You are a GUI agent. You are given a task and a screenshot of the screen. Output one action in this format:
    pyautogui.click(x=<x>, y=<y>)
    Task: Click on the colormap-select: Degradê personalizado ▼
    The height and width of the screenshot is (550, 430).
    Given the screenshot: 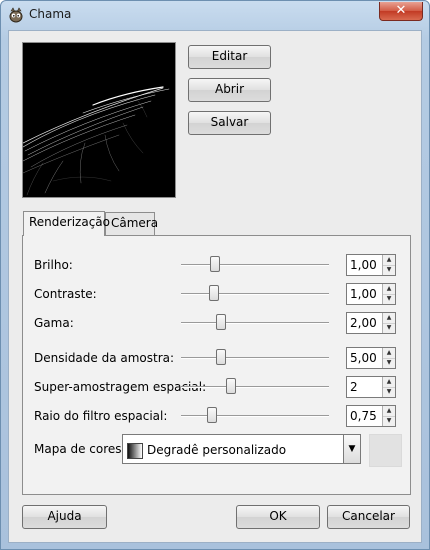 What is the action you would take?
    pyautogui.click(x=241, y=449)
    